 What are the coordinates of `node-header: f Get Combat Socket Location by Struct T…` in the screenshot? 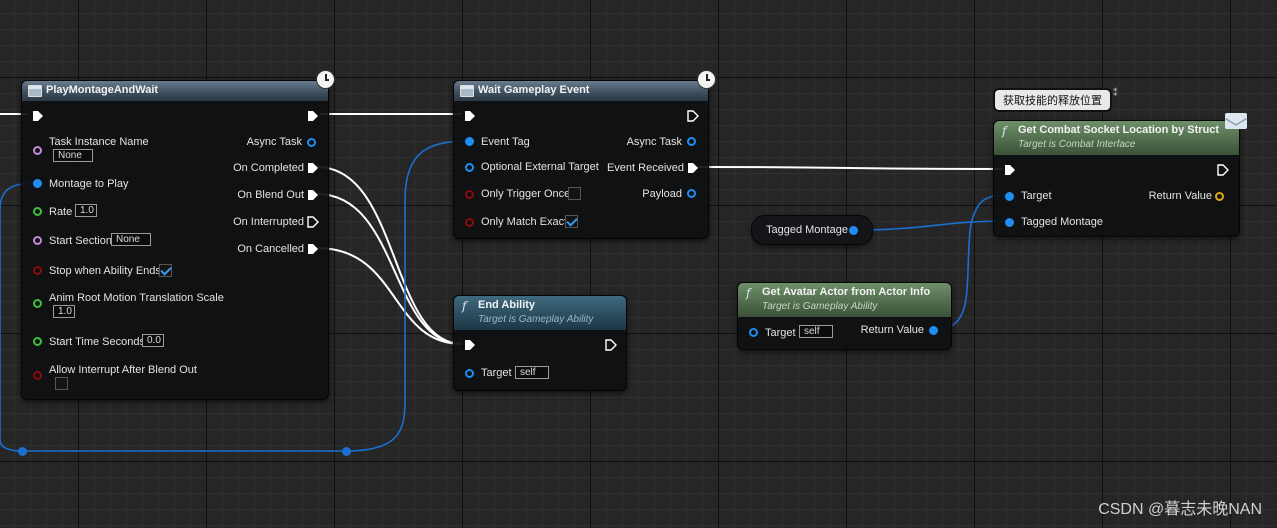 It's located at (1116, 138).